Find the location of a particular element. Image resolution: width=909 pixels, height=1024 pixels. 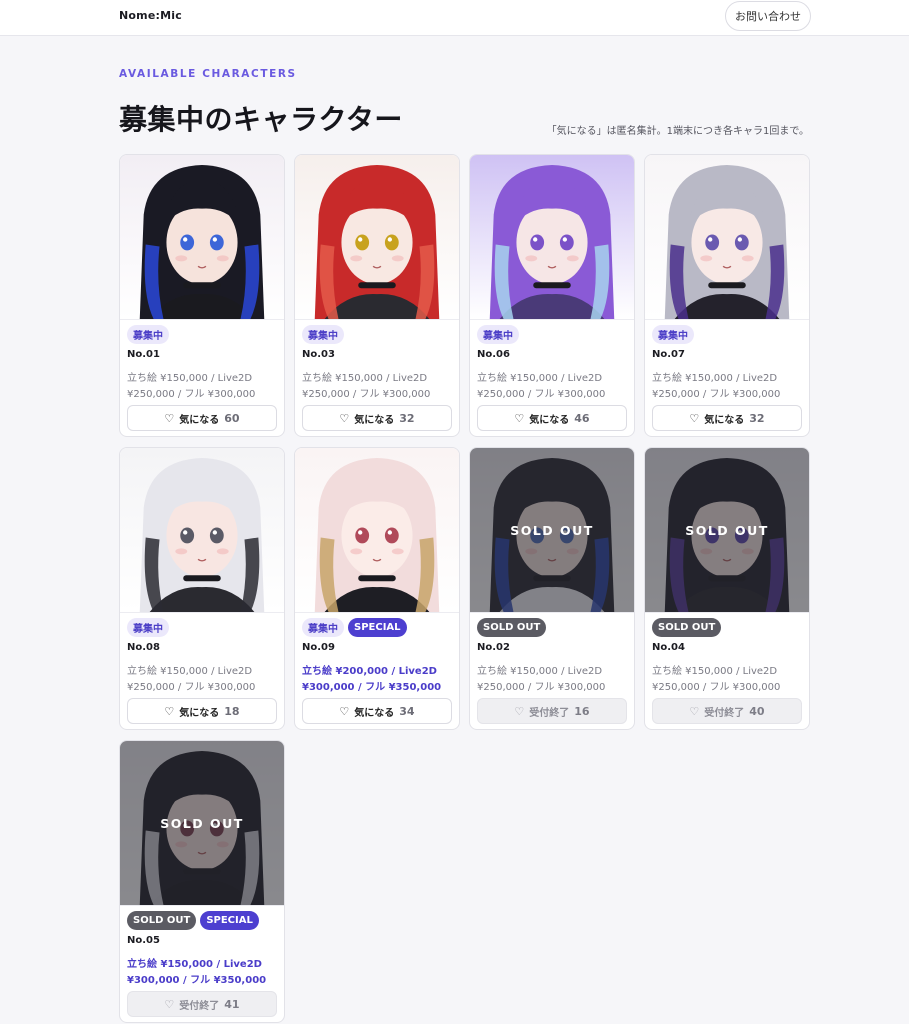

sold-out-overlay-label: SOLD OUT is located at coordinates (727, 530).